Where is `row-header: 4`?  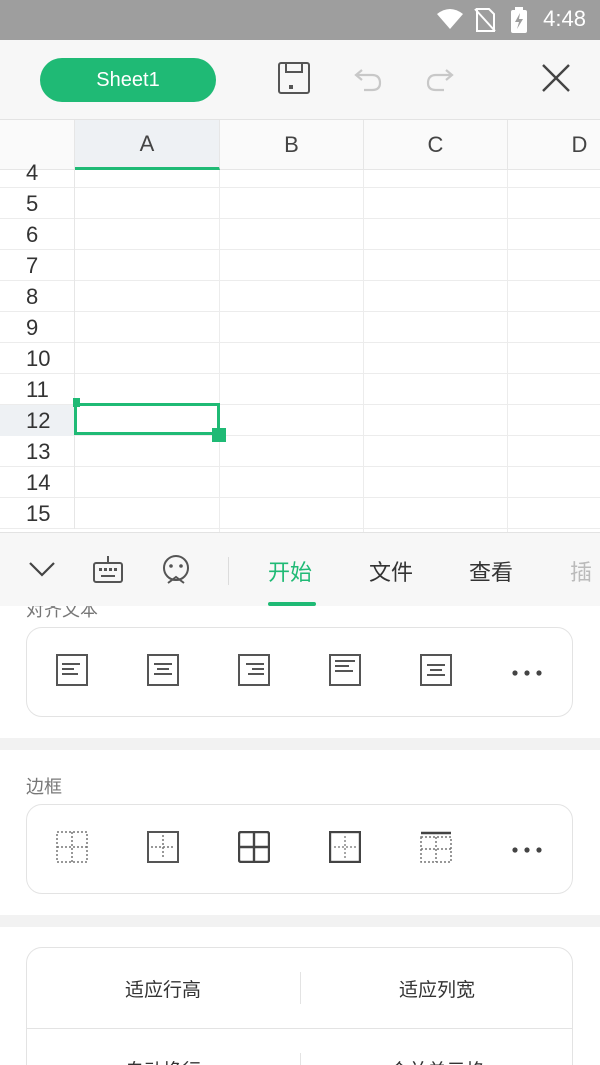
row-header: 4 is located at coordinates (37, 172).